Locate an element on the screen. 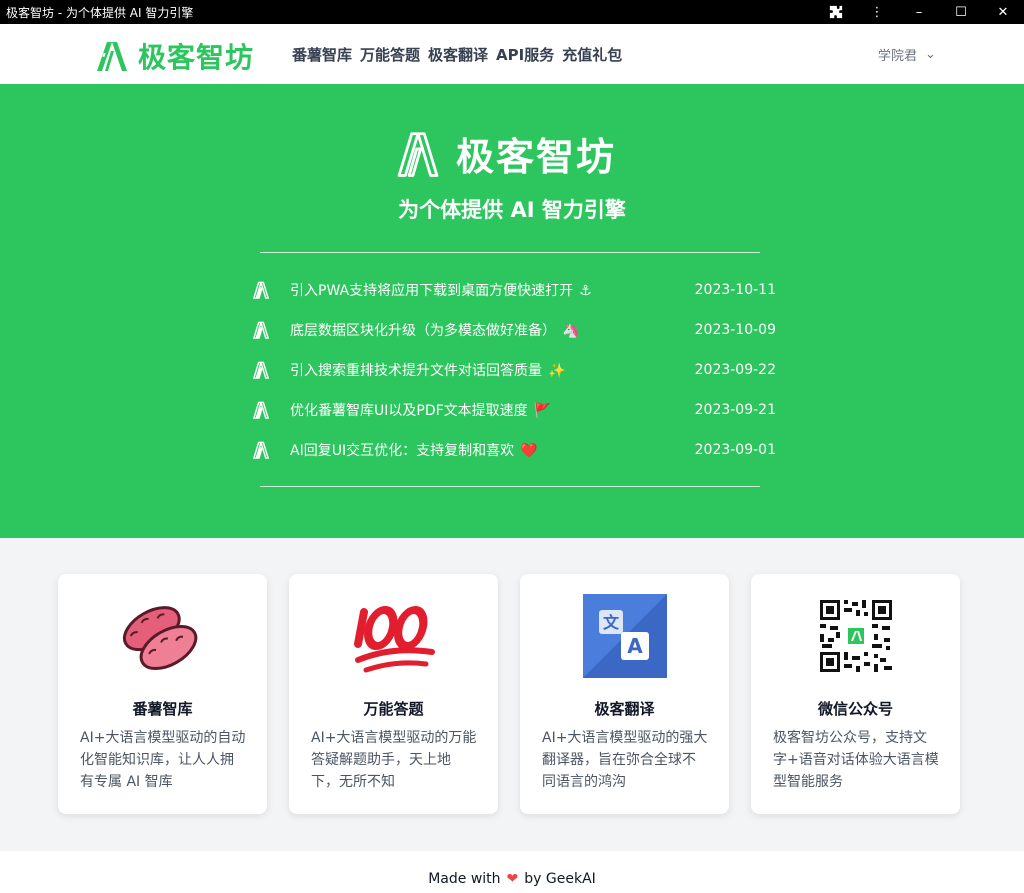 This screenshot has width=1024, height=893. news-item: 引入PWA支持将应用下载到桌面方便快速打开 ⚓ 2023-10-11 is located at coordinates (514, 290).